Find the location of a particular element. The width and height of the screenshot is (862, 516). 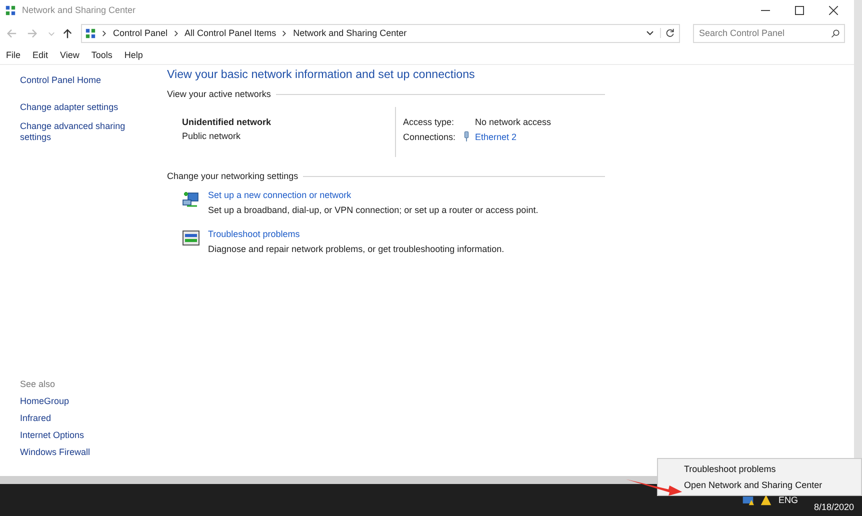

sidebar-link: Control Panel Home is located at coordinates (80, 80).